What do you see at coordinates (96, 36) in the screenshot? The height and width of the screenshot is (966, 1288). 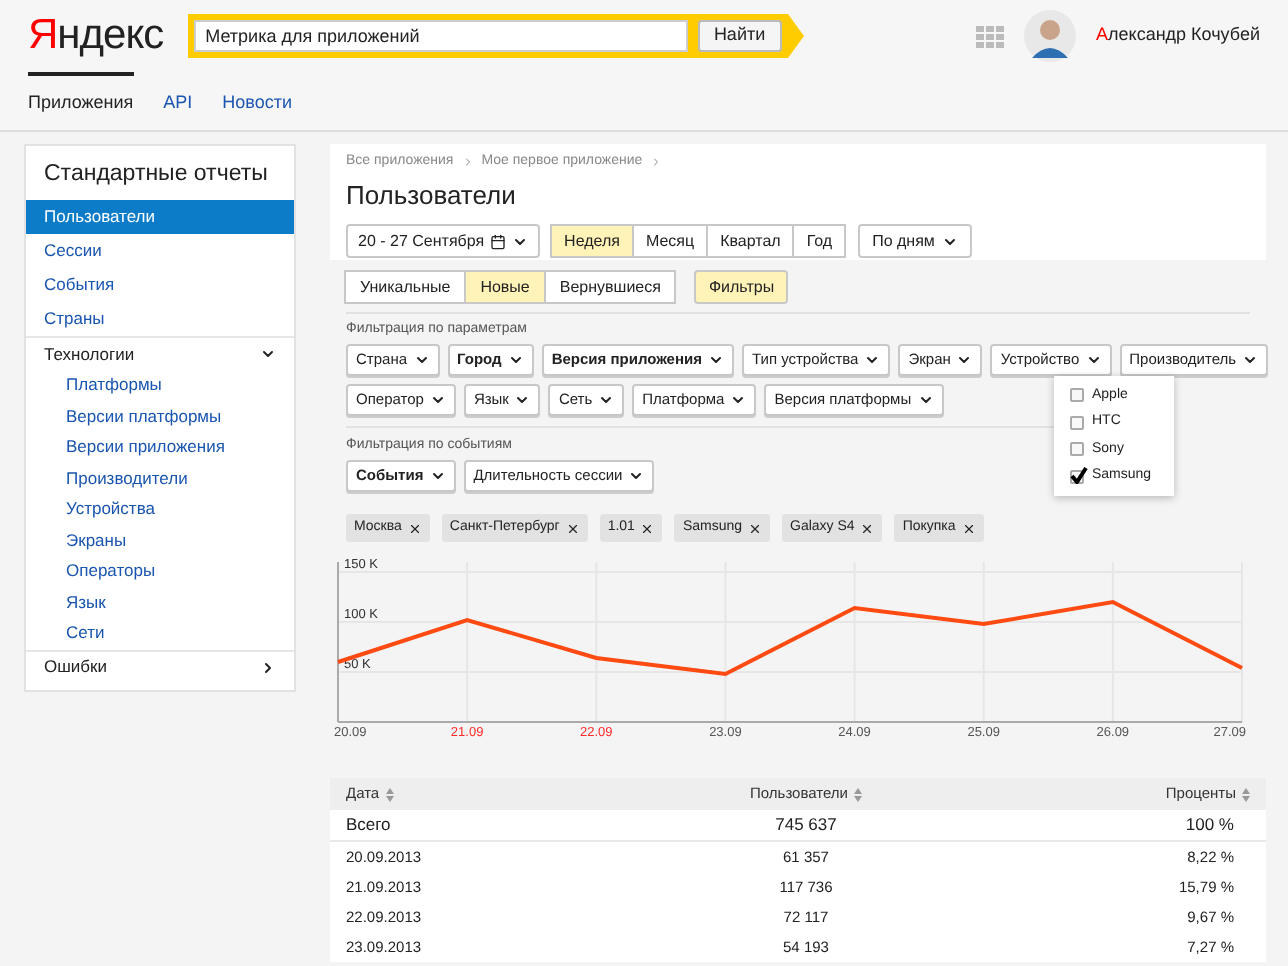 I see `logo: Яндекс` at bounding box center [96, 36].